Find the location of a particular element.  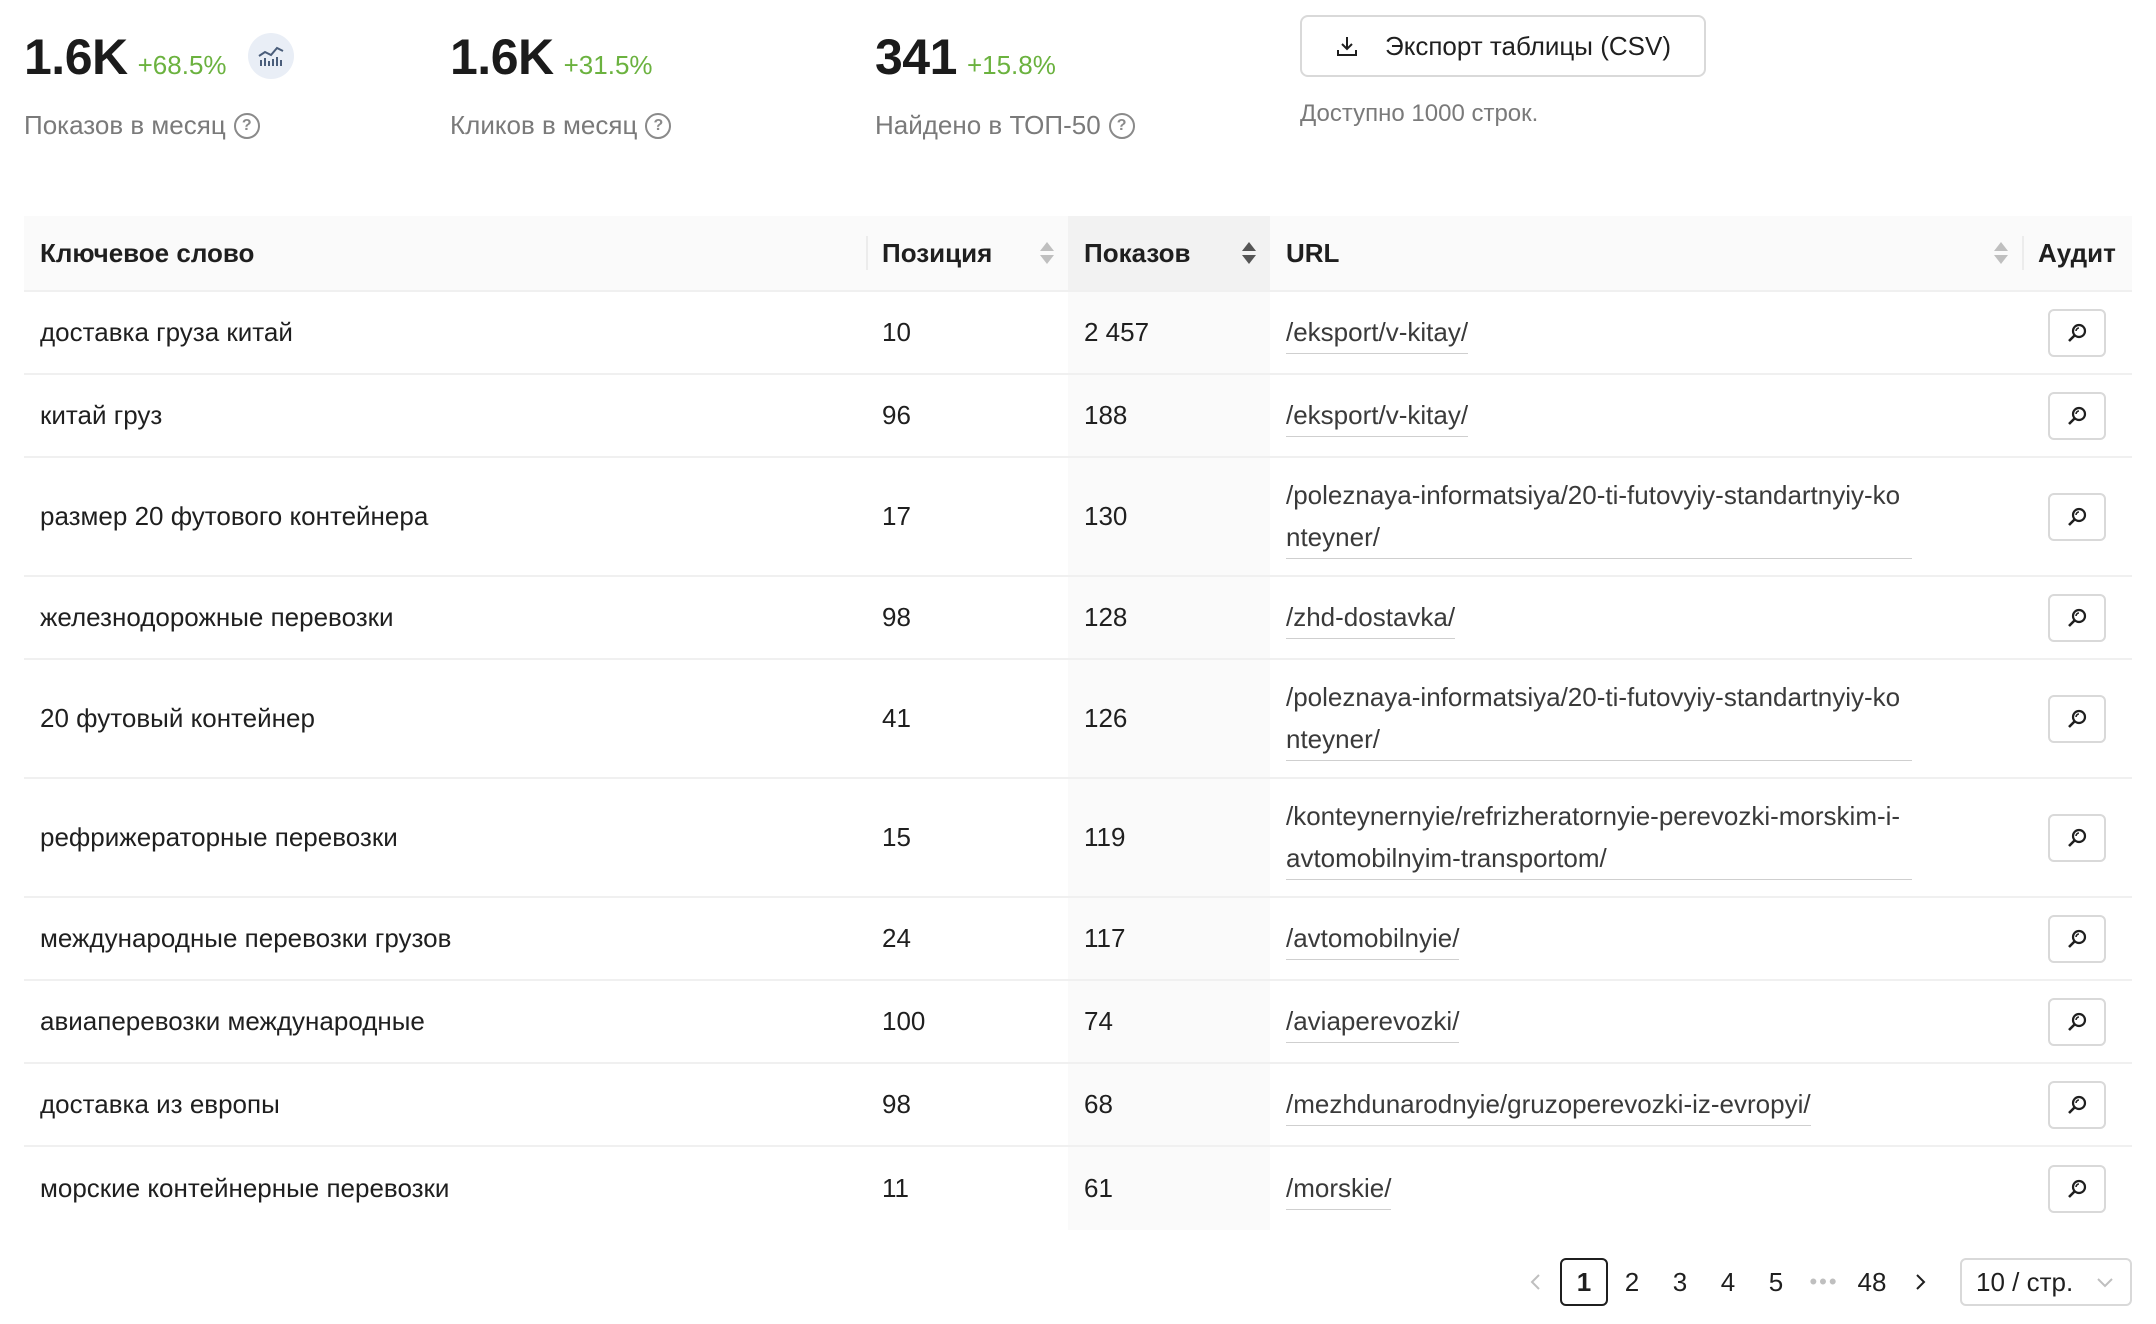

sort-desc-icon is located at coordinates (1249, 253).